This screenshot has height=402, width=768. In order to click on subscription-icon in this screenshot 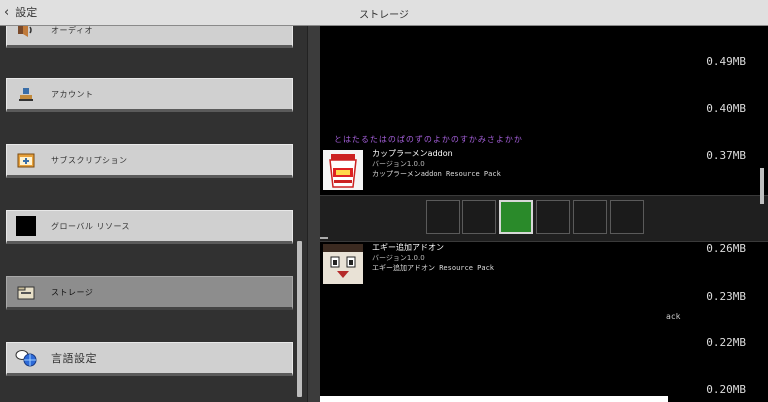, I will do `click(26, 160)`.